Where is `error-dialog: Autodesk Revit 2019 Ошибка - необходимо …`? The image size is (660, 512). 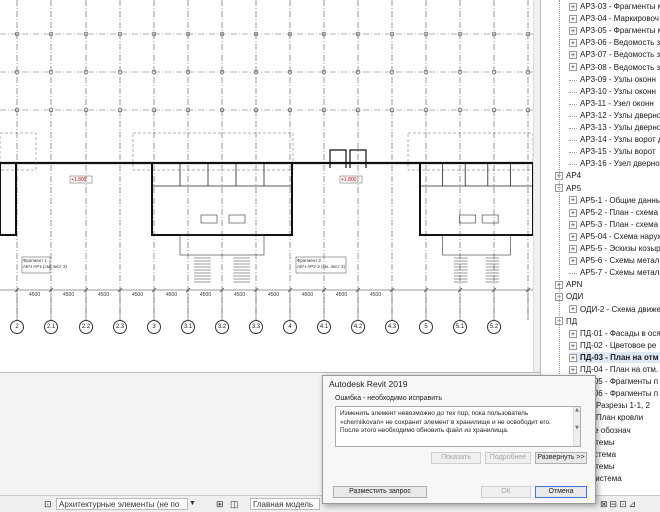 error-dialog: Autodesk Revit 2019 Ошибка - необходимо … is located at coordinates (459, 439).